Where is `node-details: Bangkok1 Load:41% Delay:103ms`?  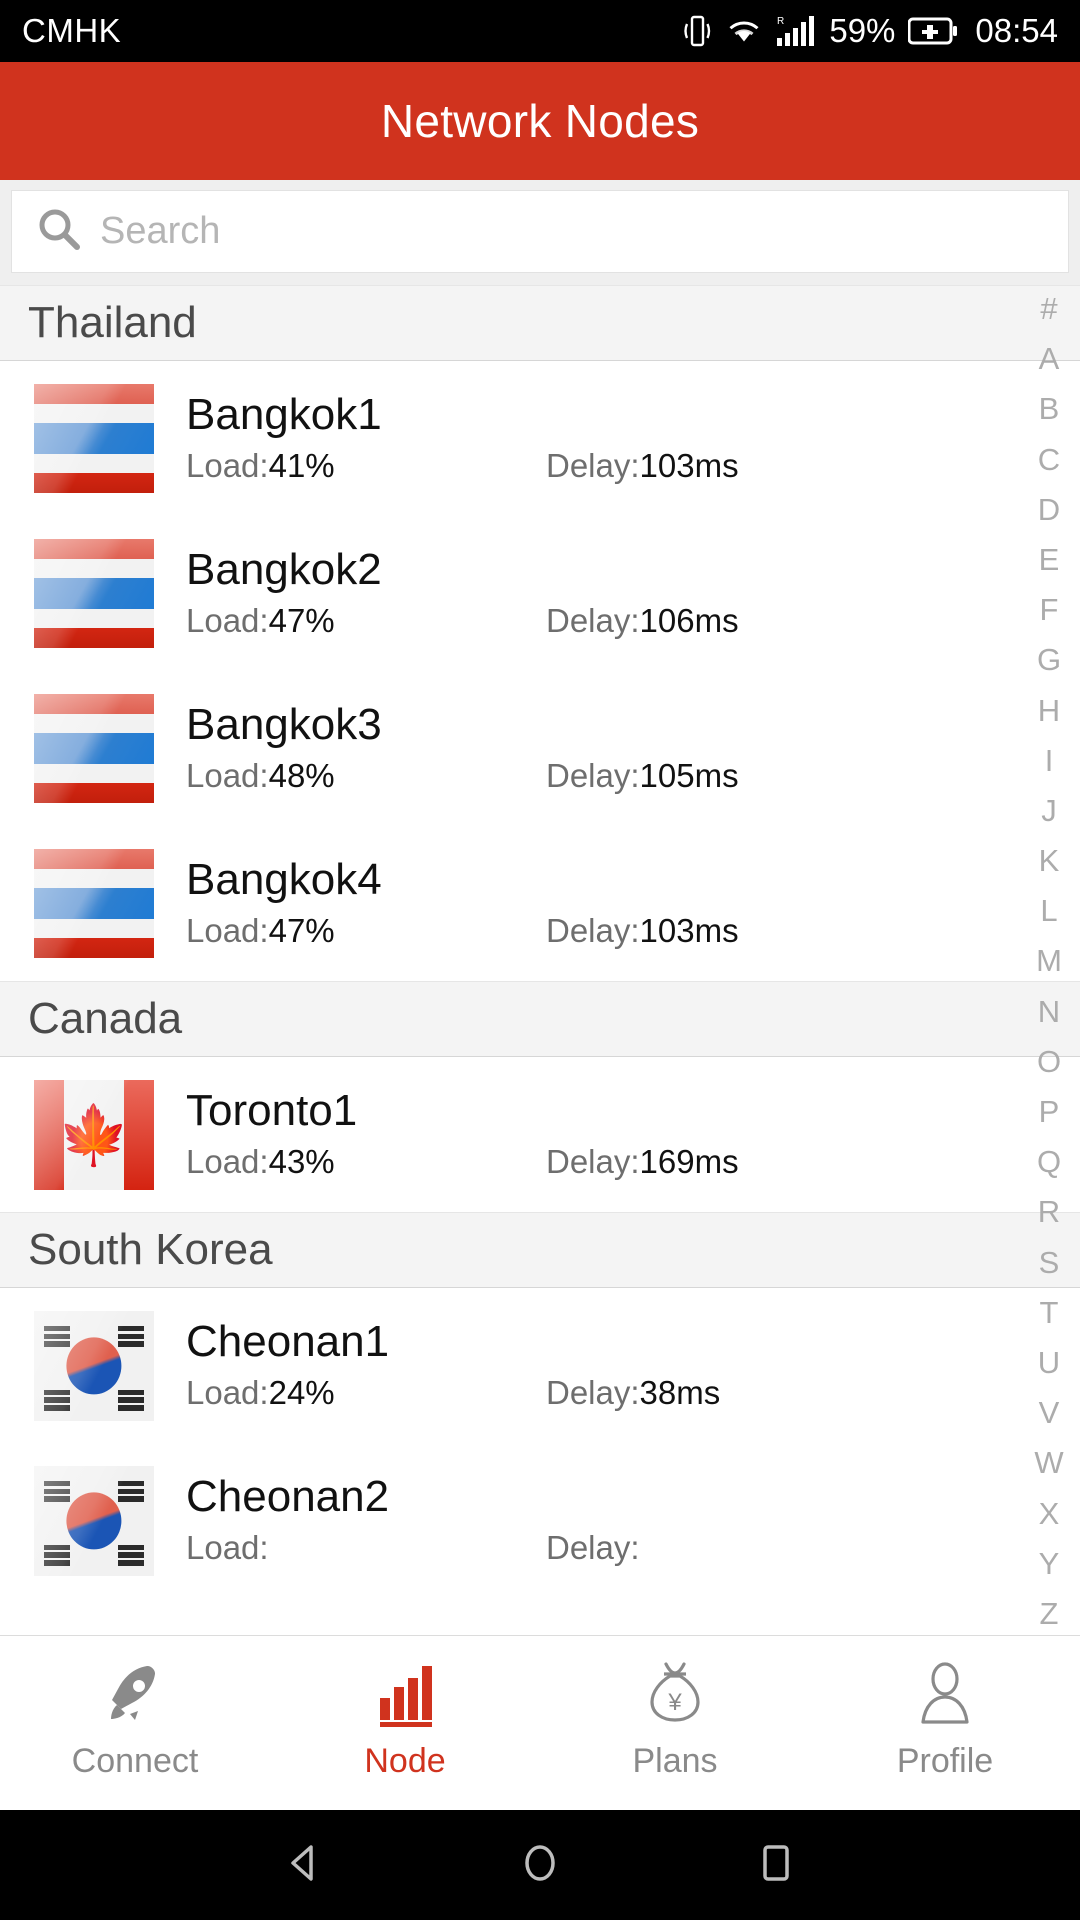 node-details: Bangkok1 Load:41% Delay:103ms is located at coordinates (617, 437).